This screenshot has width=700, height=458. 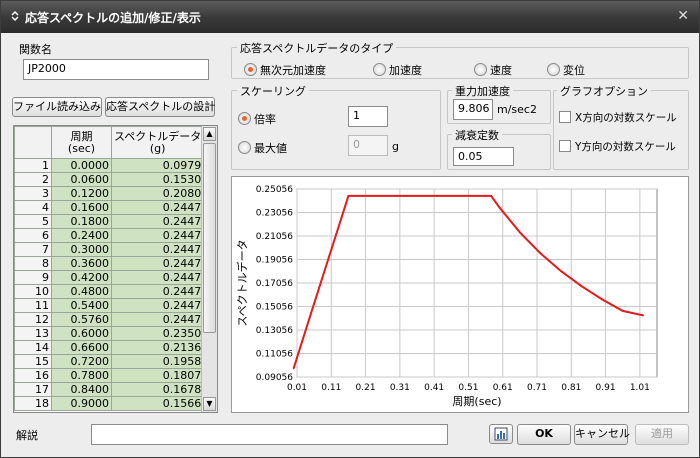 What do you see at coordinates (482, 91) in the screenshot?
I see `gravity-title: 重力加速度` at bounding box center [482, 91].